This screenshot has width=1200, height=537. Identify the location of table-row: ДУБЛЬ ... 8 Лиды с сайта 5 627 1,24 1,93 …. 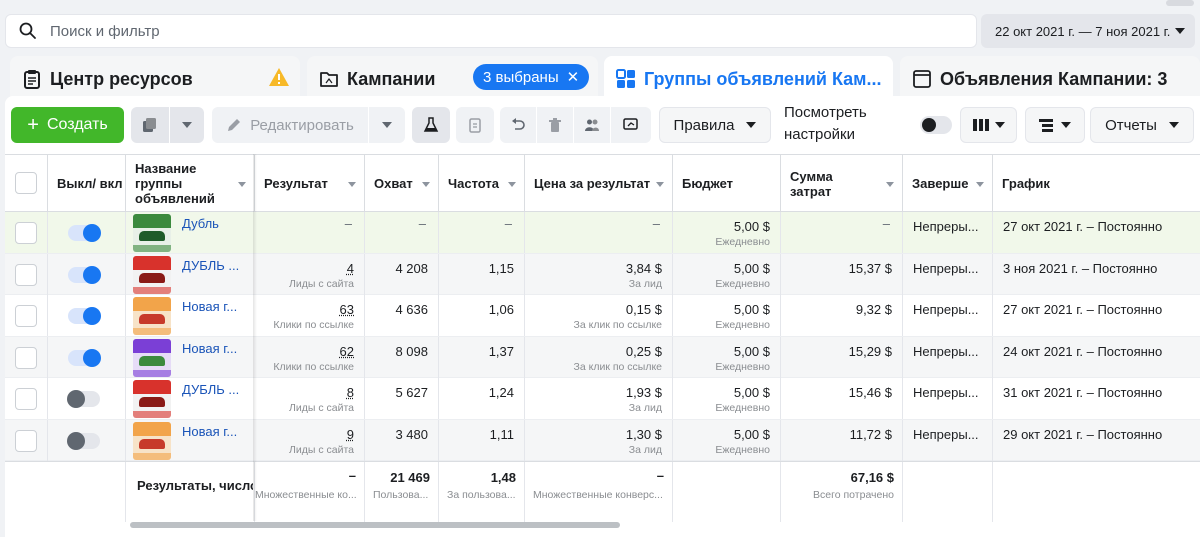
(602, 399).